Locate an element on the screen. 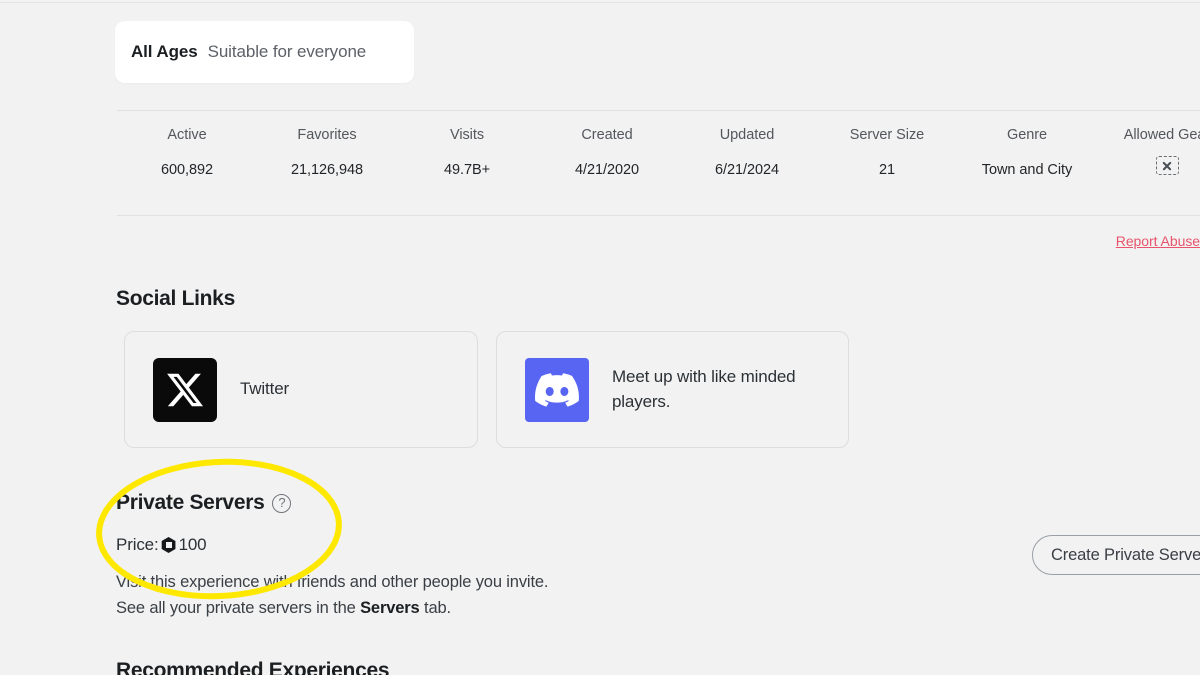  stat-server-size: Server Size 21 is located at coordinates (887, 163).